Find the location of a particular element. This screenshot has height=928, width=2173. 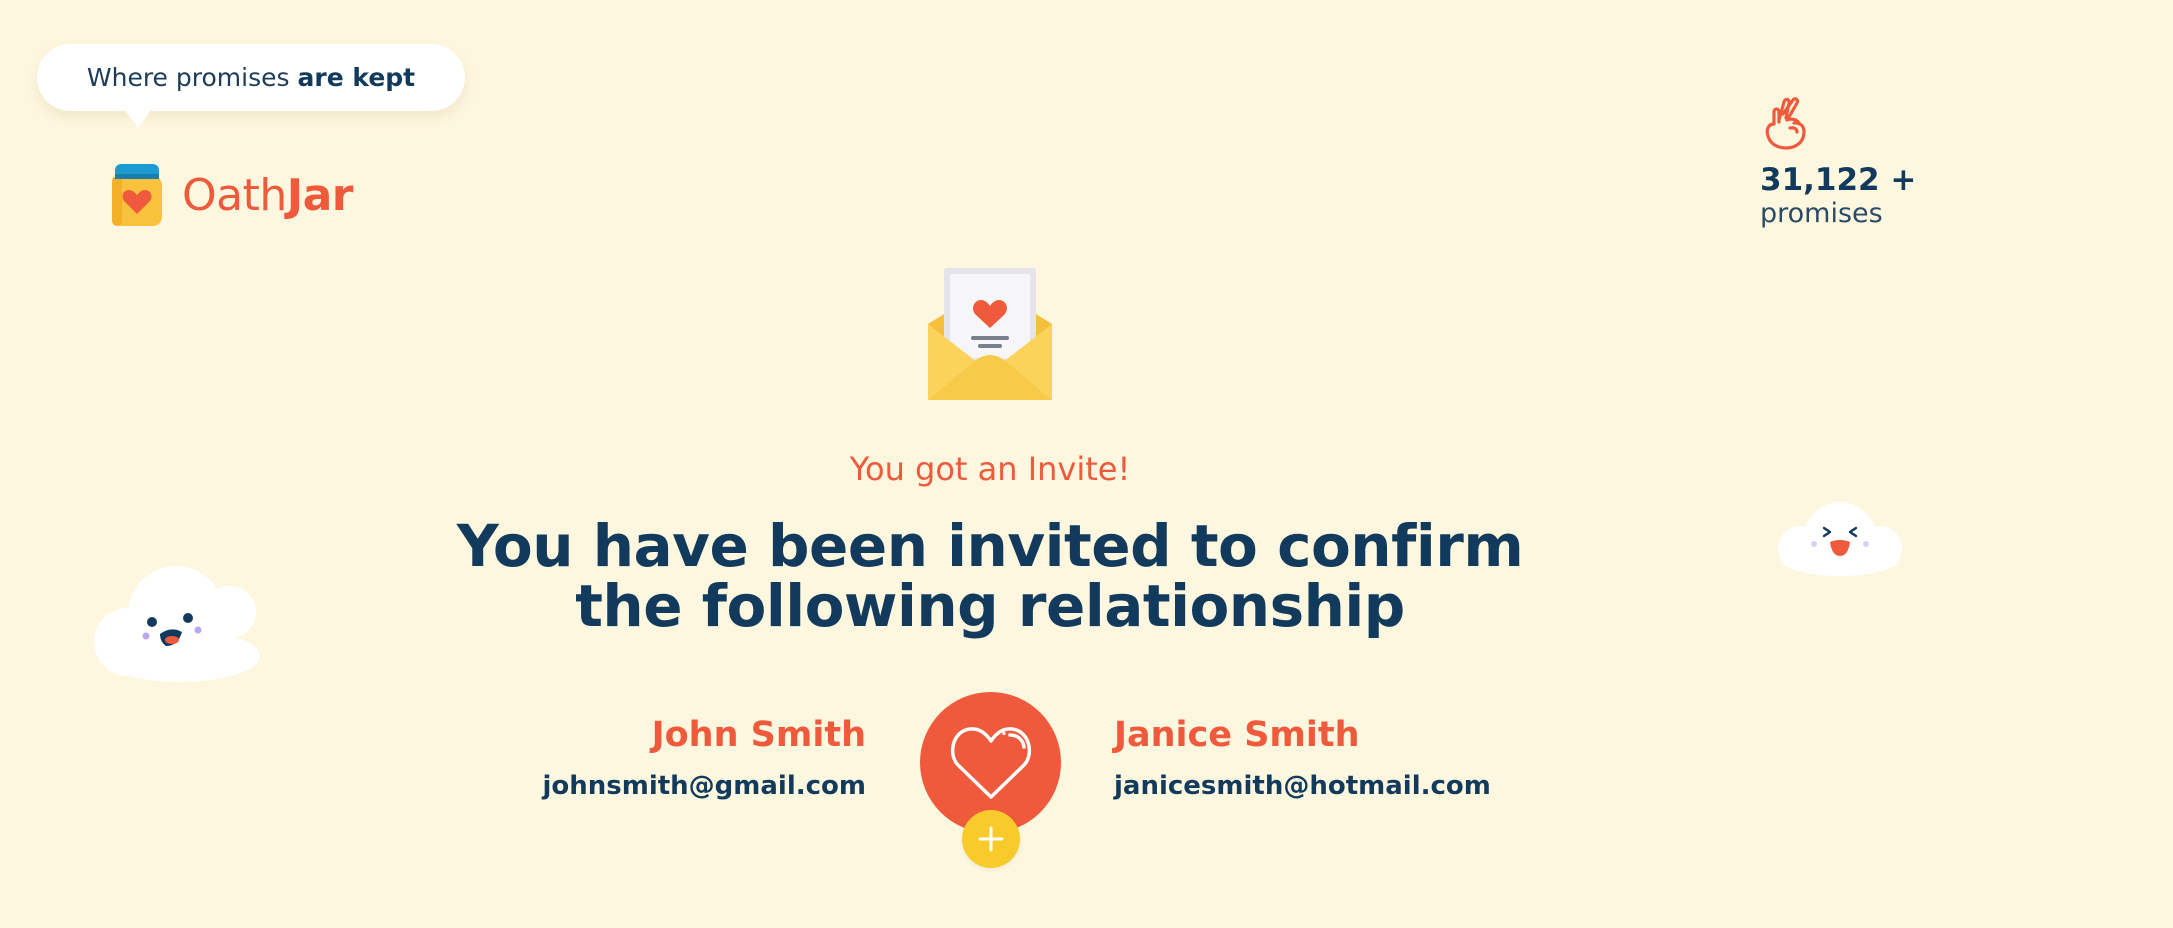

tagline-bubble: Where promises are kept is located at coordinates (251, 86).